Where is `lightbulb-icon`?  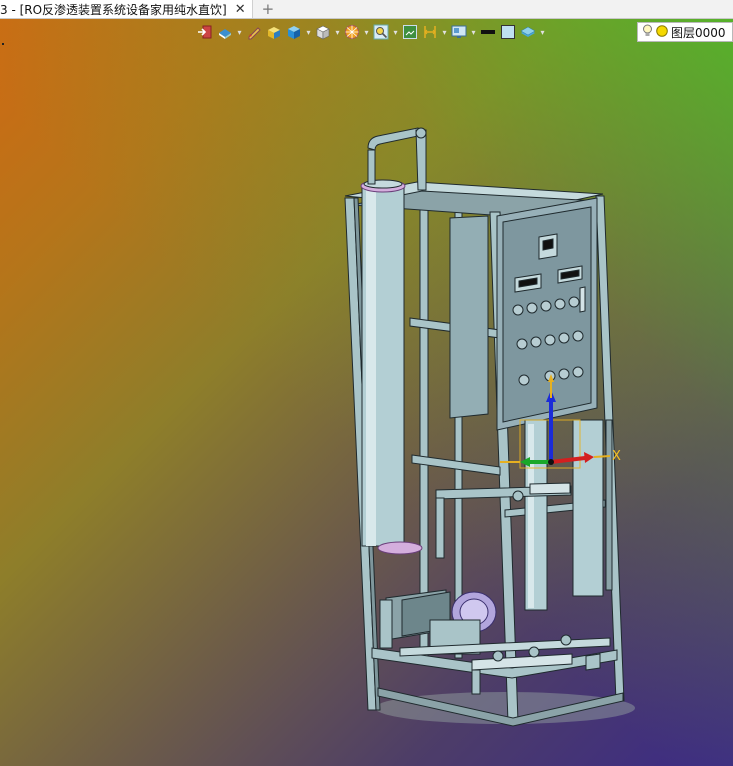
lightbulb-icon is located at coordinates (647, 32).